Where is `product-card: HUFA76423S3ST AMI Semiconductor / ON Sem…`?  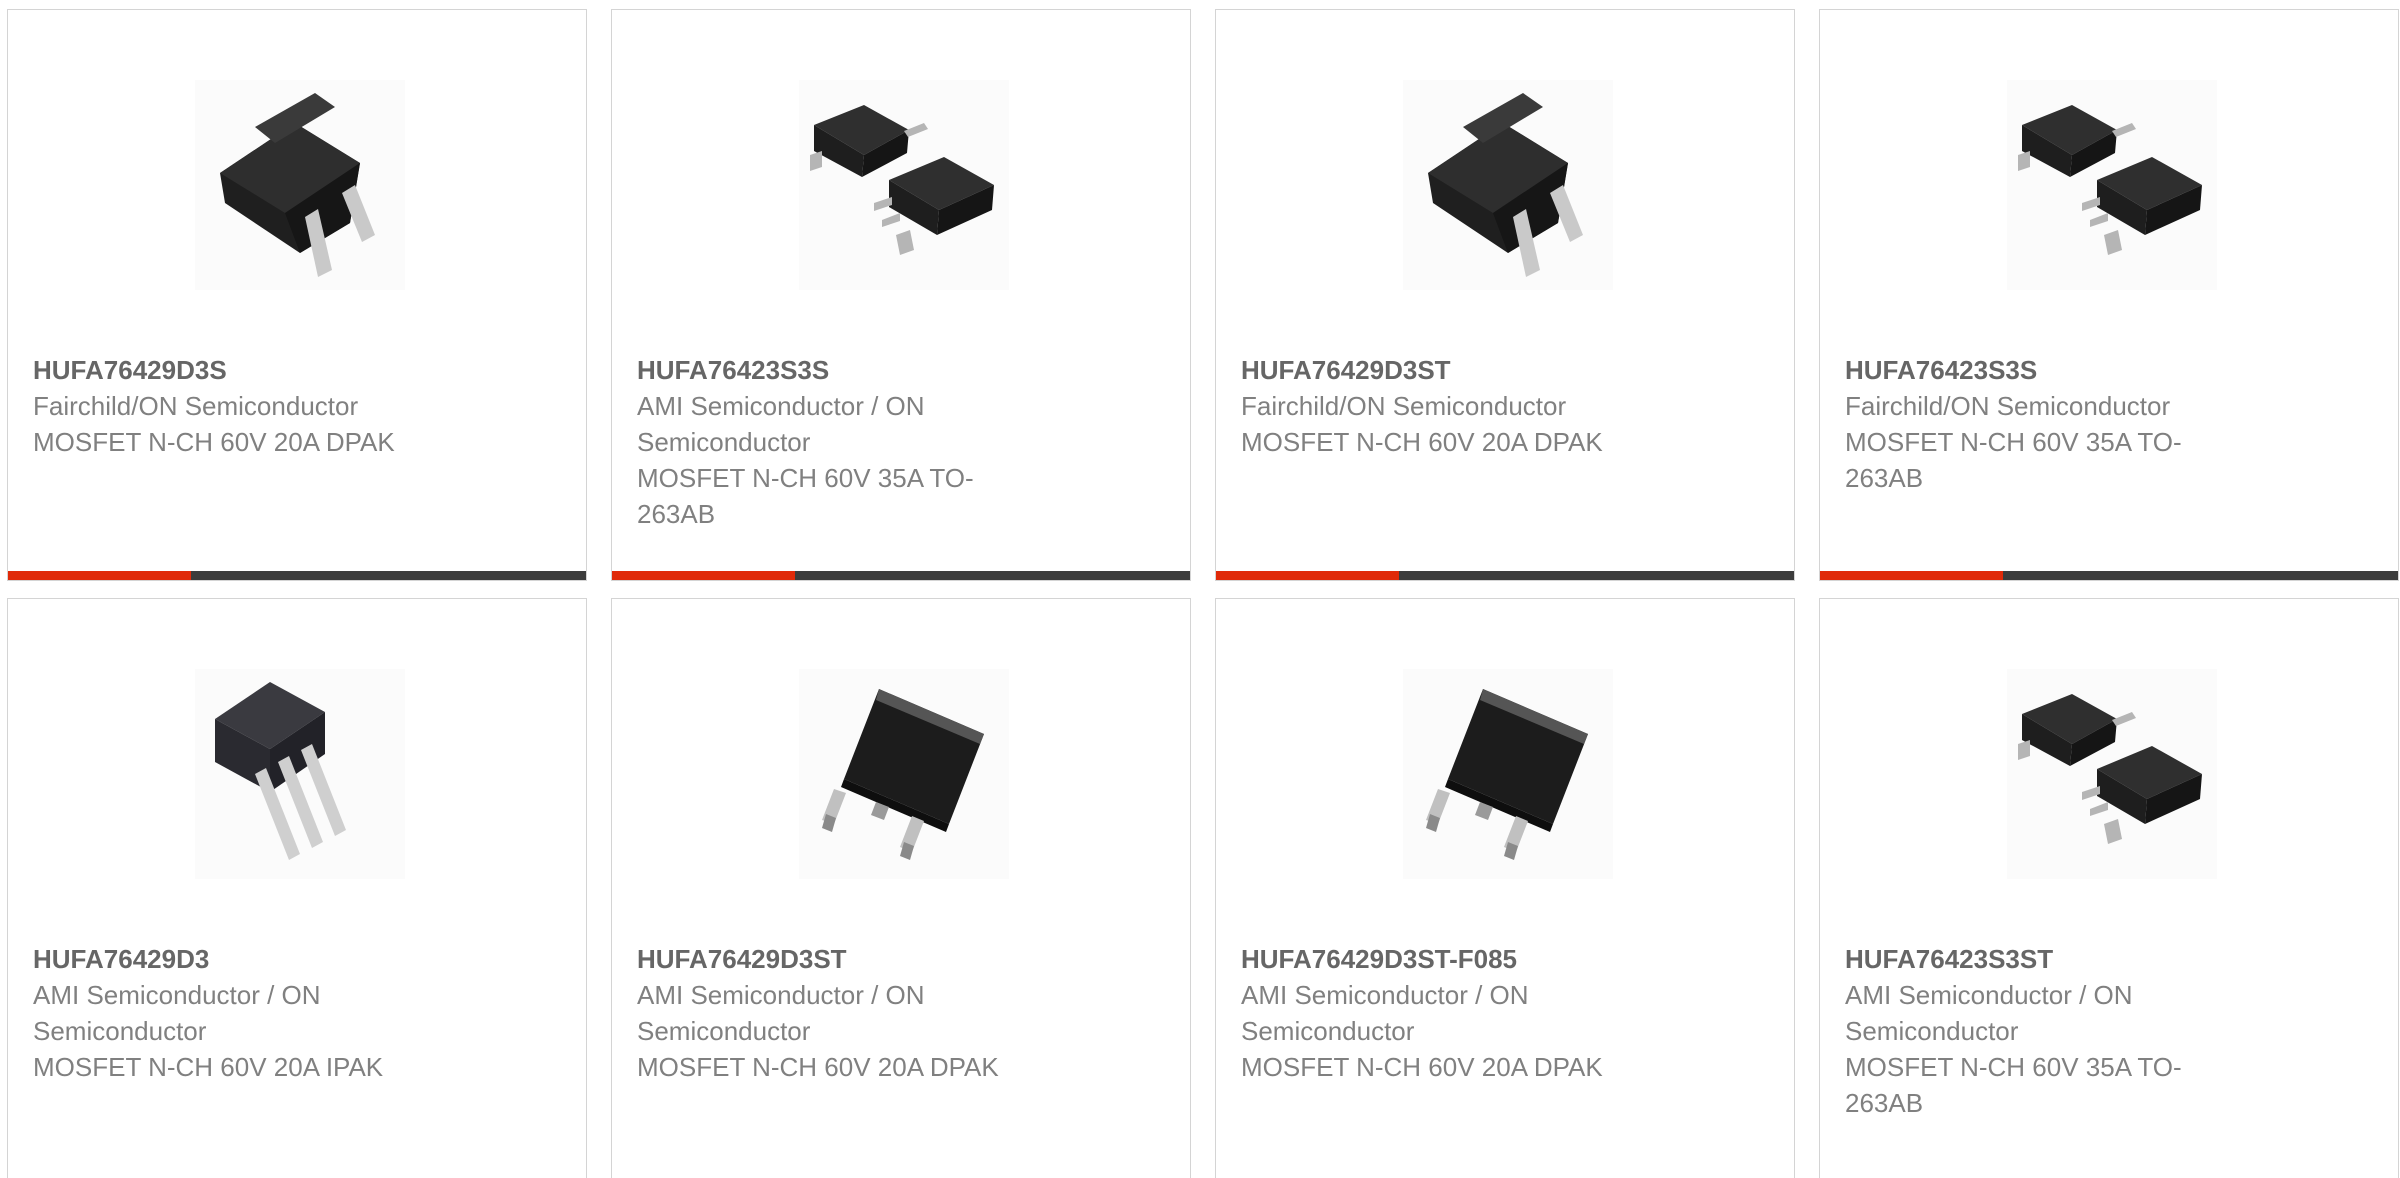
product-card: HUFA76423S3ST AMI Semiconductor / ON Sem… is located at coordinates (2109, 888).